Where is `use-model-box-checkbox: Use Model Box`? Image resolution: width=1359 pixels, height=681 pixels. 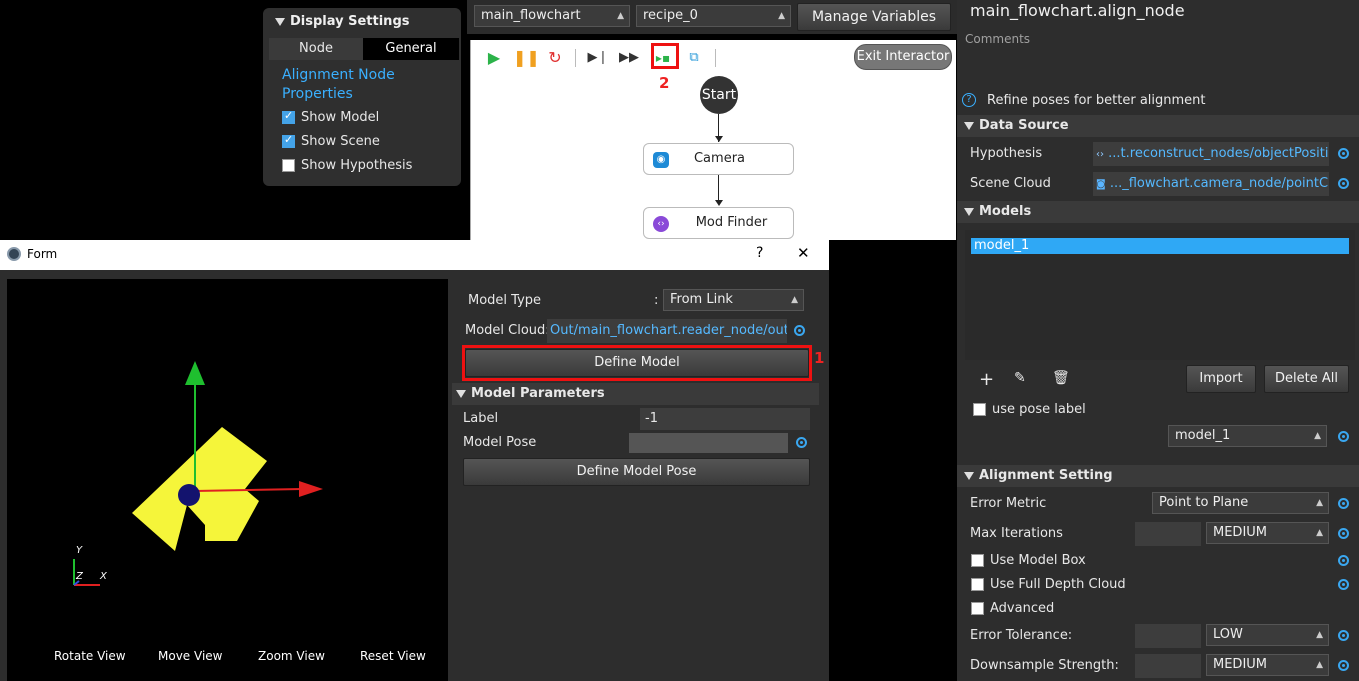 use-model-box-checkbox: Use Model Box is located at coordinates (1028, 560).